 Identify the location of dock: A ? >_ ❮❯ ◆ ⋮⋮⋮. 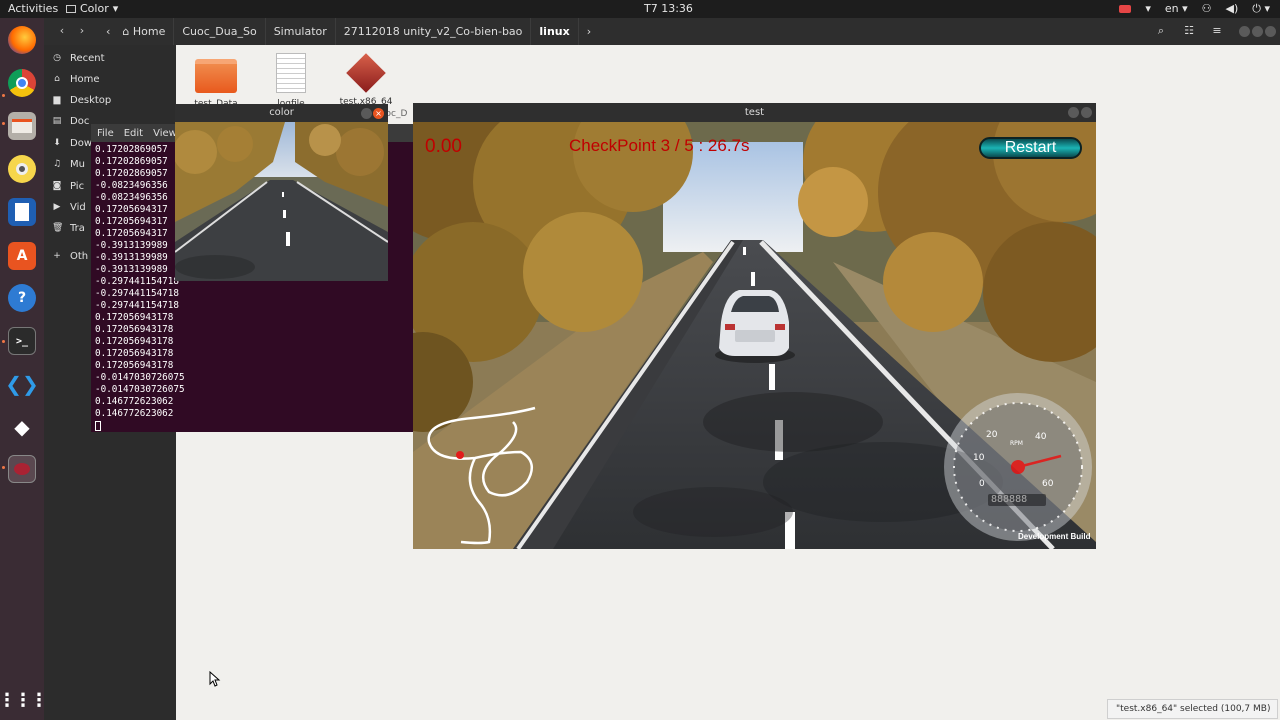
(24, 369).